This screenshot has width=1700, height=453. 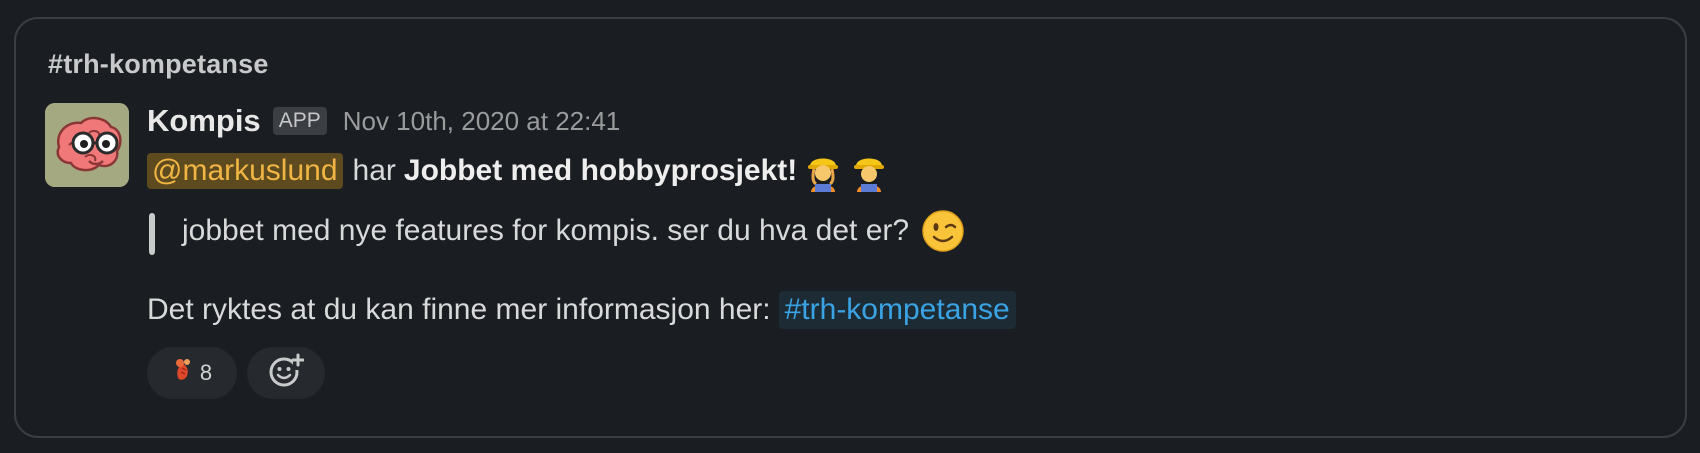 I want to click on channel-header: #trh-kompetanse, so click(x=158, y=64).